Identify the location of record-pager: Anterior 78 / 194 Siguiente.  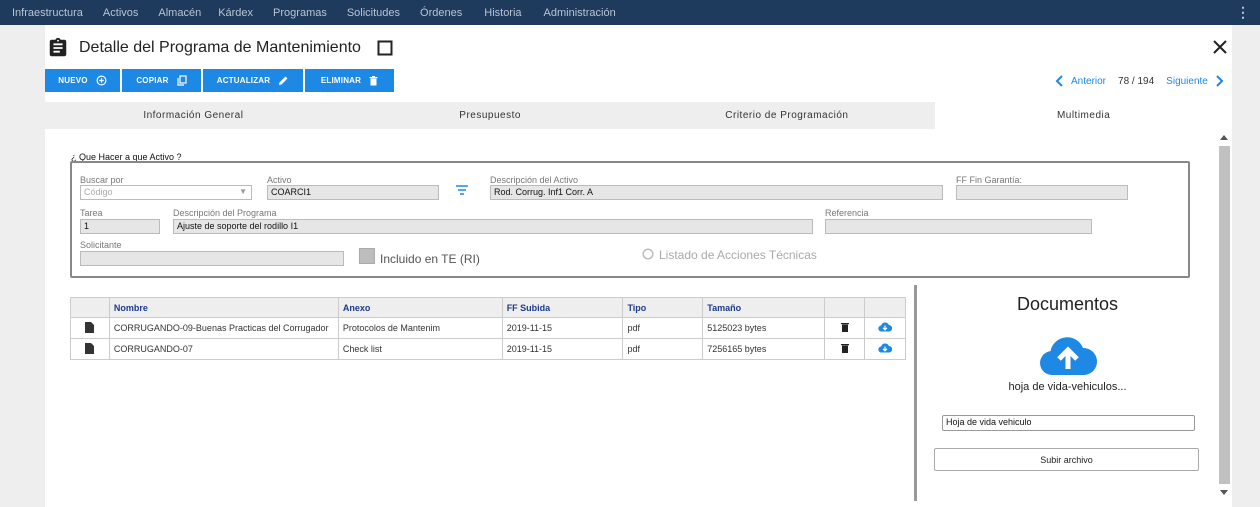
(1139, 81).